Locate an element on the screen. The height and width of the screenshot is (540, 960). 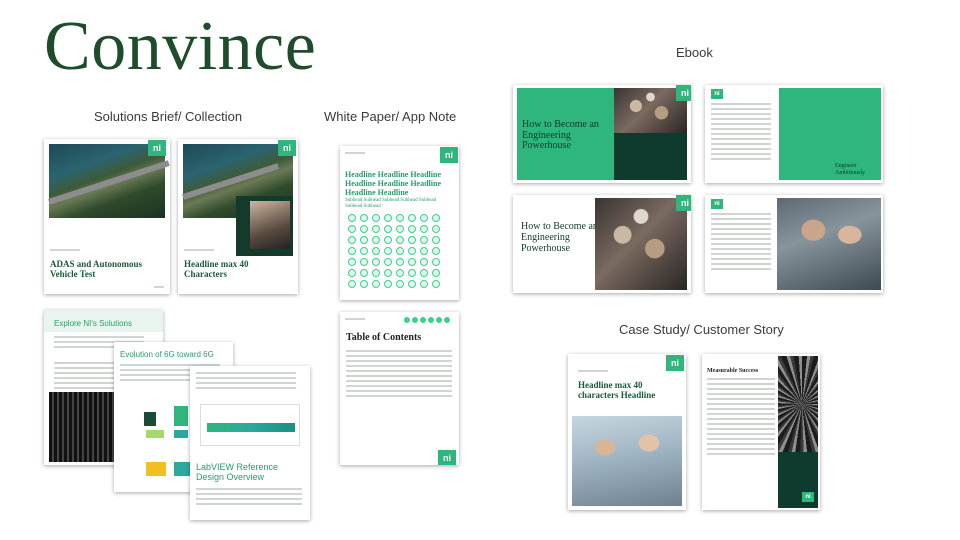
case-study-spread: Measurable Success ni is located at coordinates (761, 432).